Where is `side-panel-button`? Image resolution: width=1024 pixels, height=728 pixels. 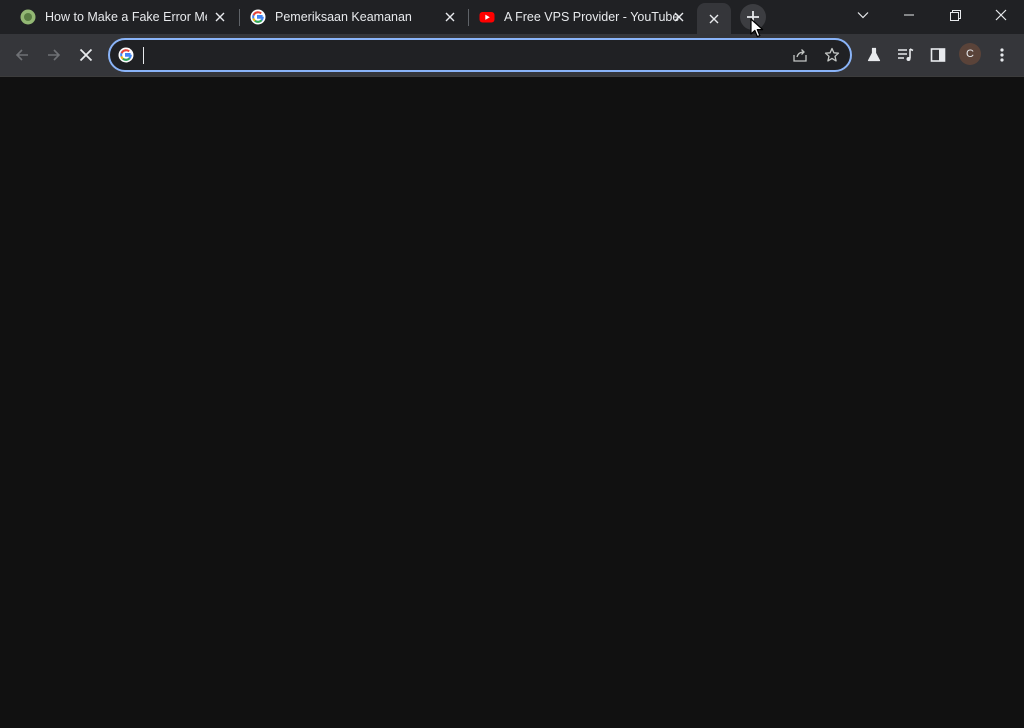
side-panel-button is located at coordinates (938, 55).